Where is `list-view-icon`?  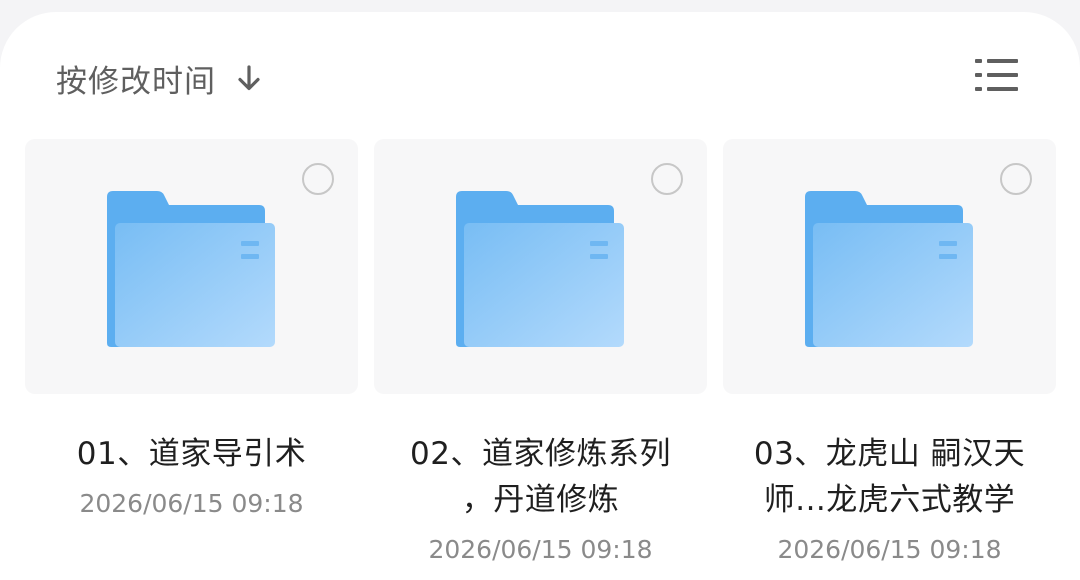
list-view-icon is located at coordinates (996, 75).